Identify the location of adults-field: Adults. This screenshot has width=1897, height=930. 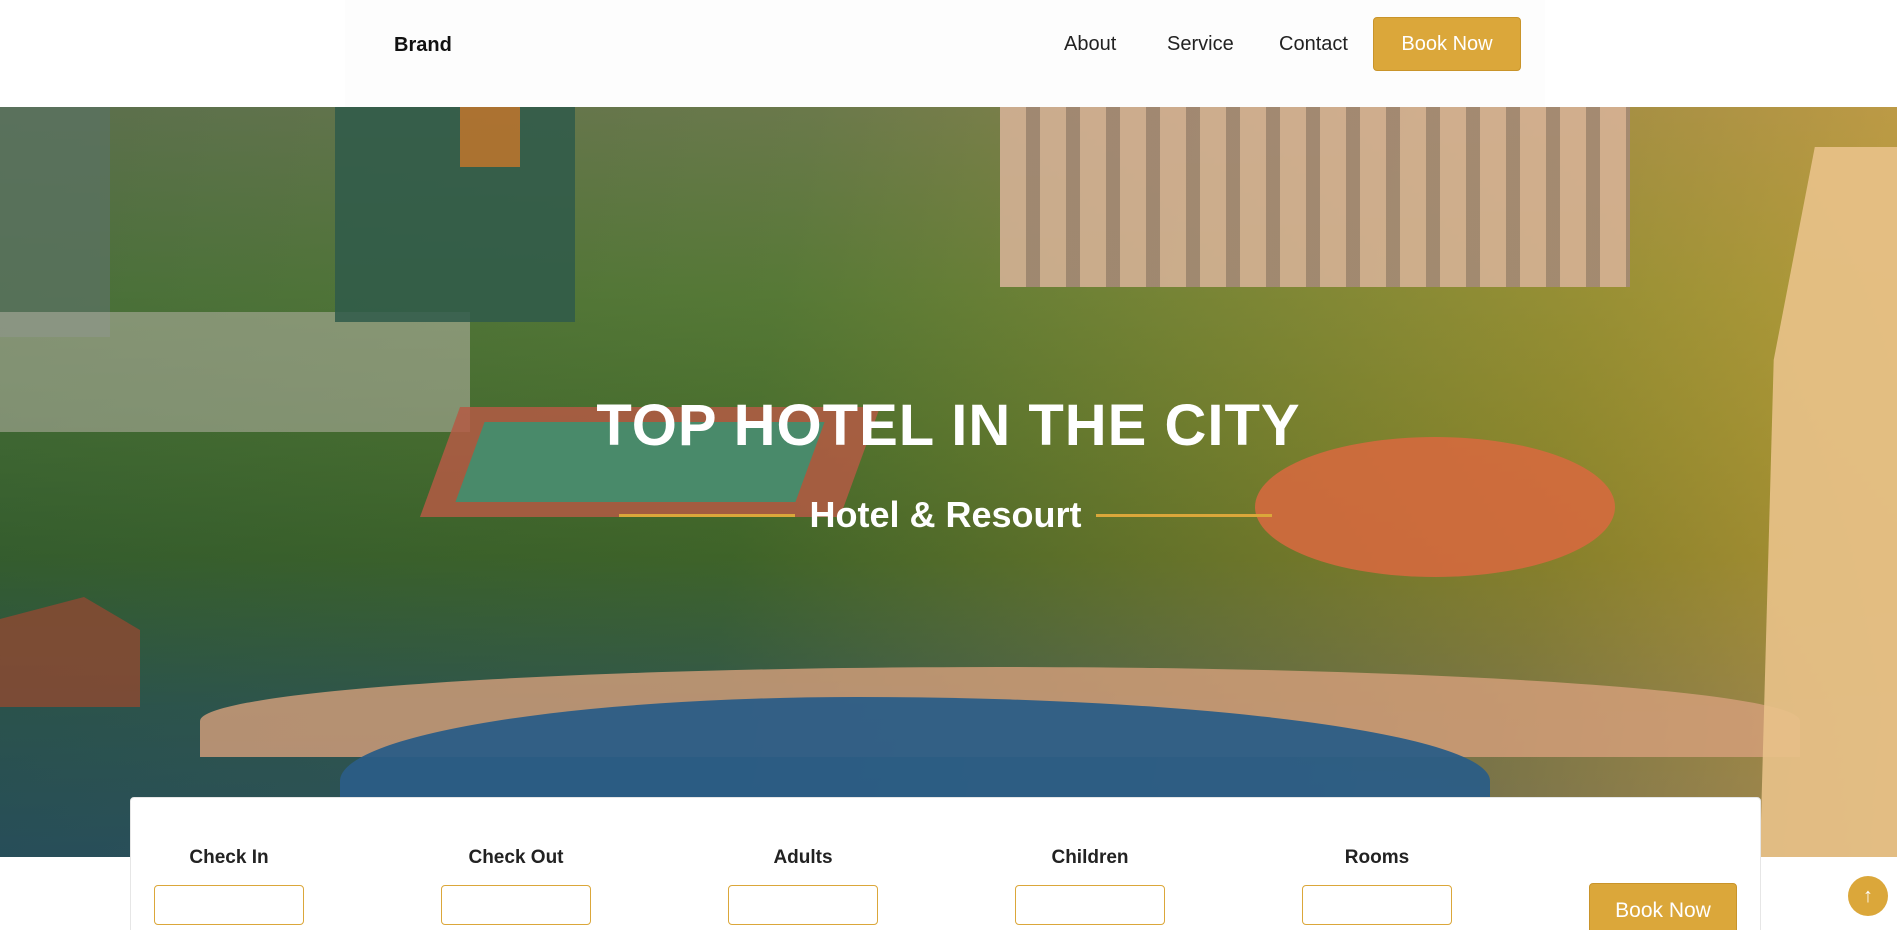
(803, 886).